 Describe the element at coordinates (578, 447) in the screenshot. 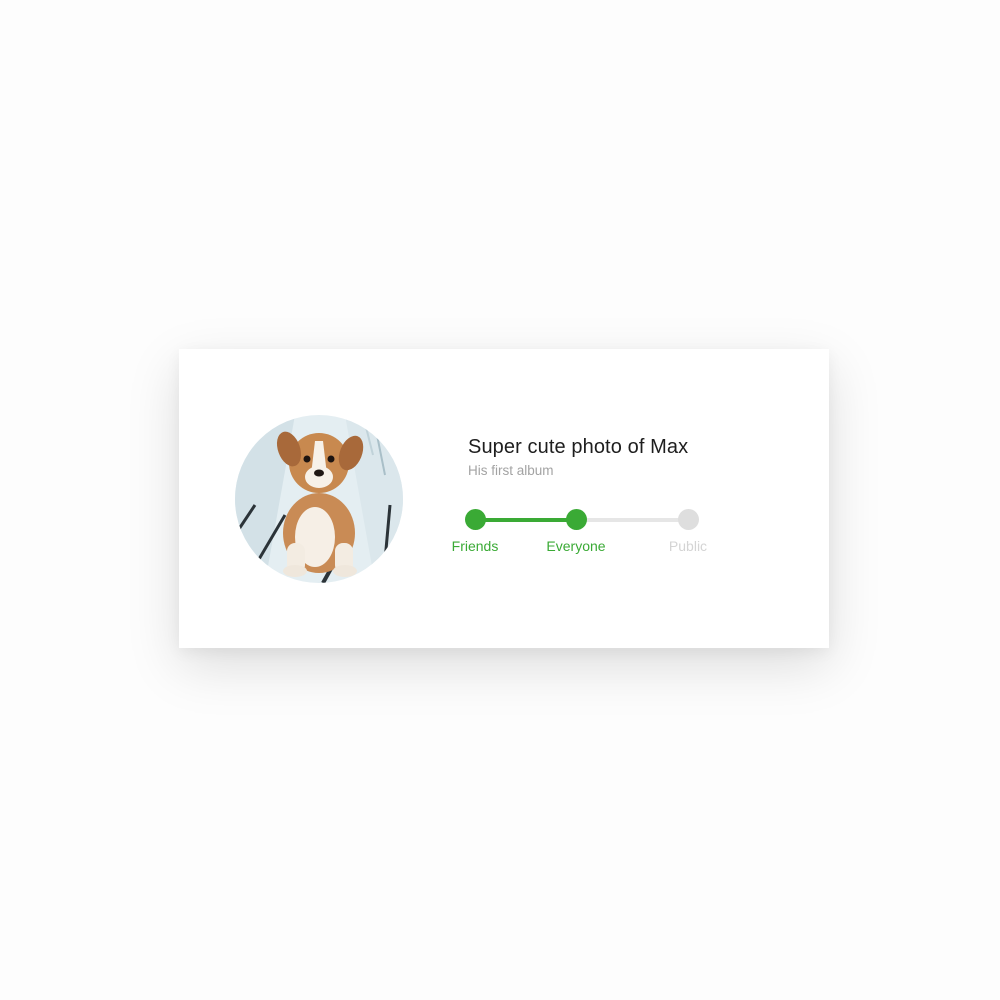

I see `photo-title: Super cute photo of Max` at that location.